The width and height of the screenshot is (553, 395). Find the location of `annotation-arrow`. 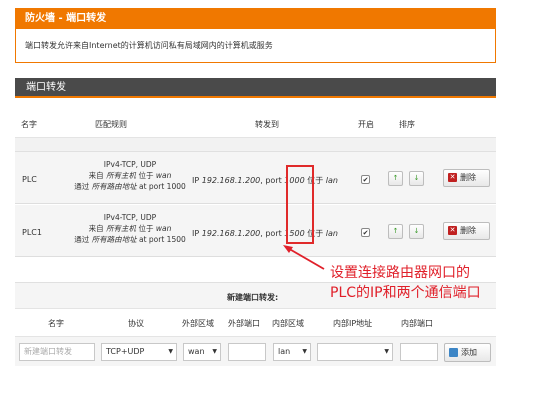

annotation-arrow is located at coordinates (304, 257).